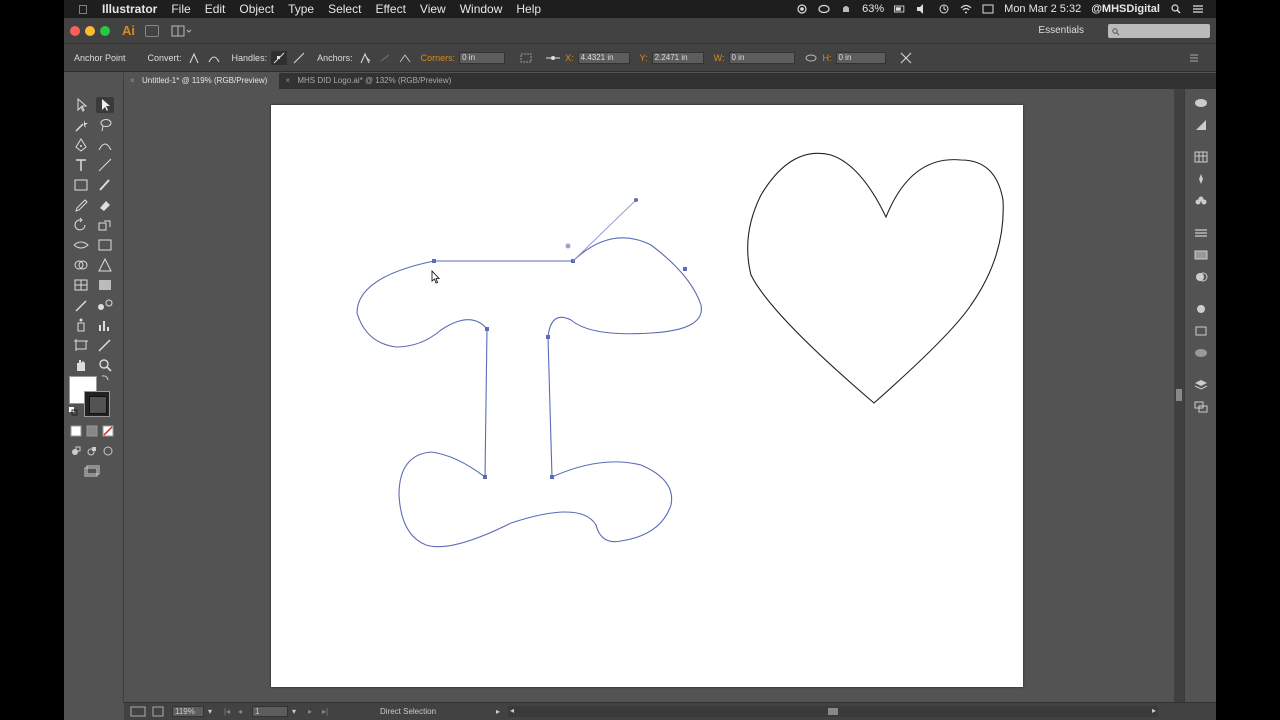  Describe the element at coordinates (100, 58) in the screenshot. I see `current-tool-label: Anchor Point` at that location.